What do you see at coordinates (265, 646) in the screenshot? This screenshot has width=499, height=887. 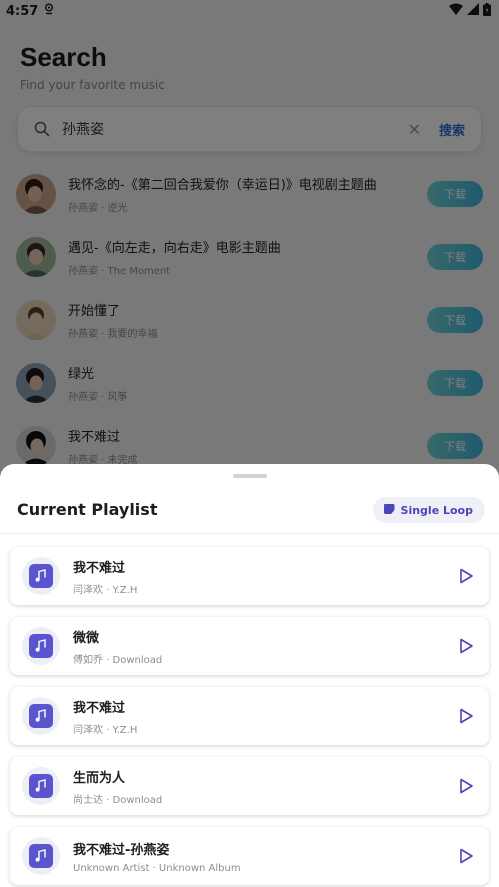 I see `track-text: 微微 傅如乔 · Download` at bounding box center [265, 646].